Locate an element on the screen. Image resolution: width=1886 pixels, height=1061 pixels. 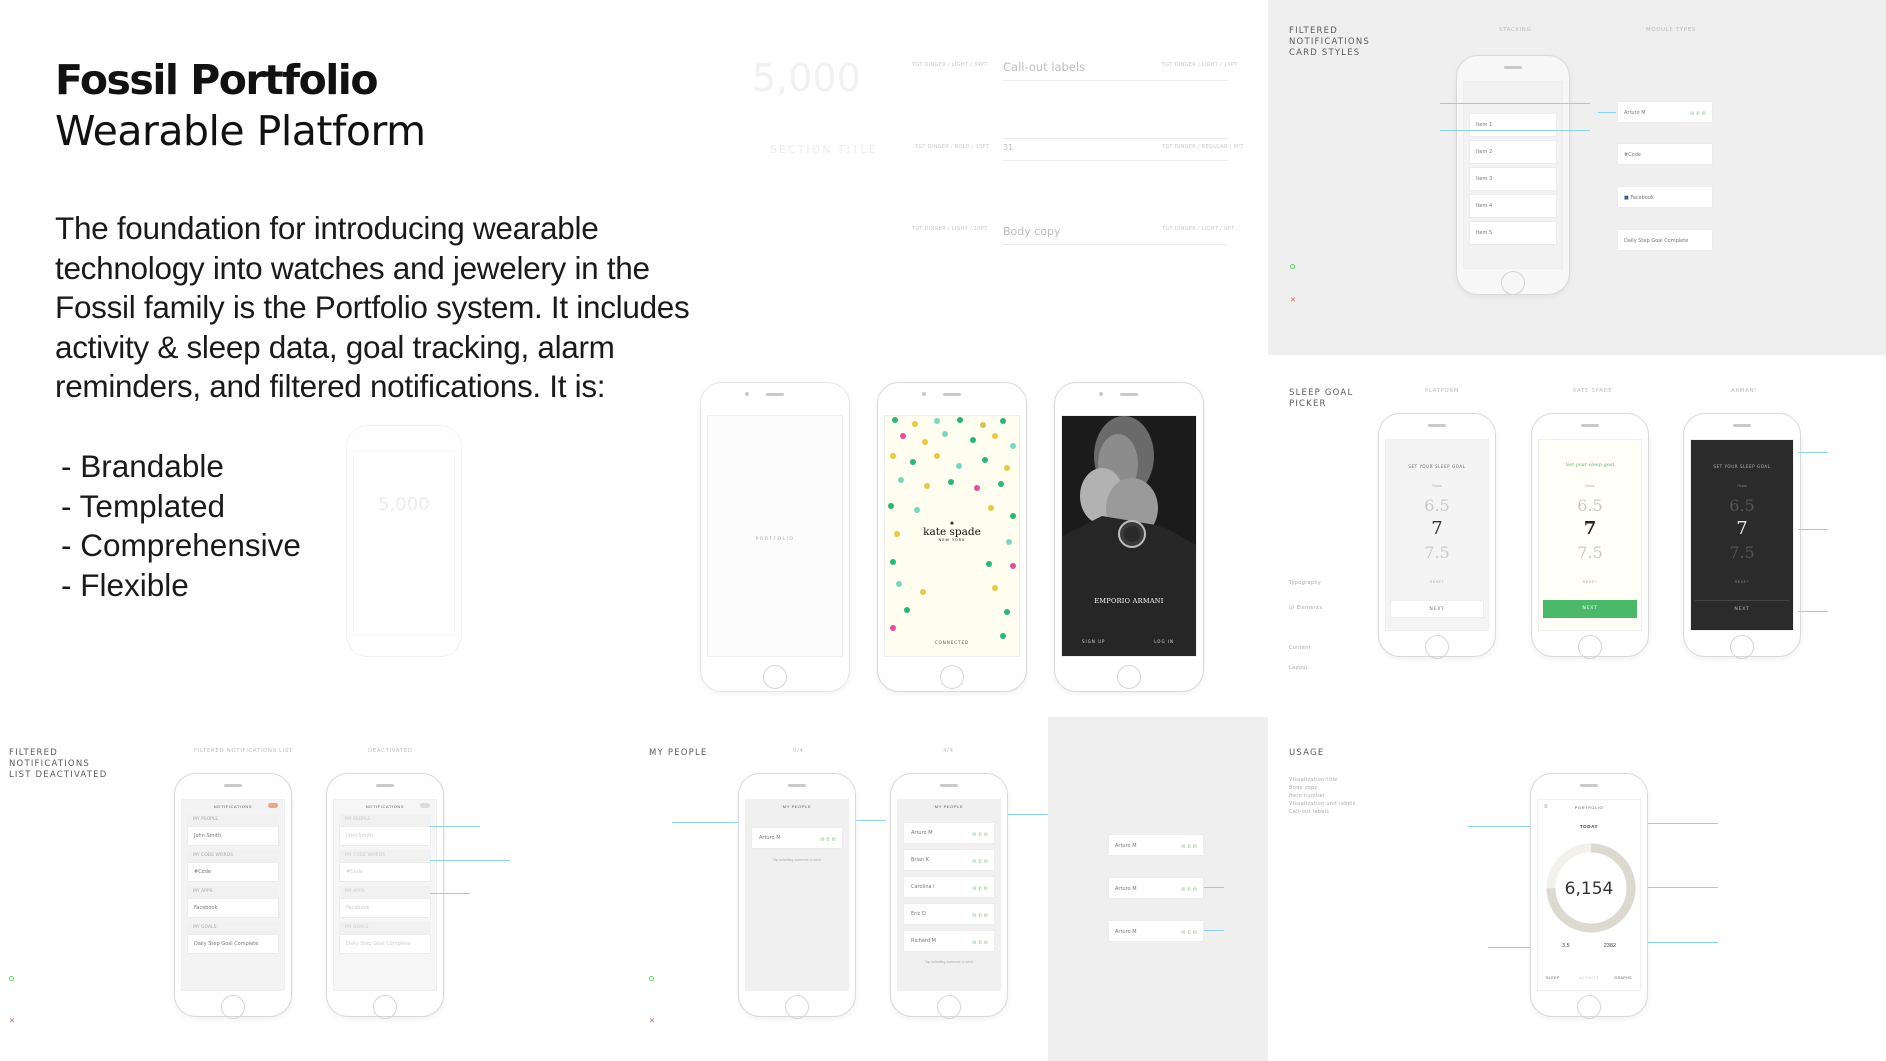
number-sample: 31 is located at coordinates (1008, 147).